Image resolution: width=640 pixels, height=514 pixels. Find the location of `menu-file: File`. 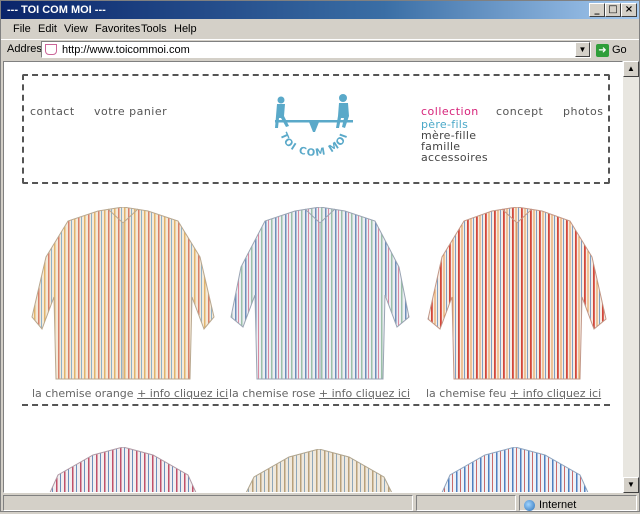

menu-file: File is located at coordinates (22, 29).